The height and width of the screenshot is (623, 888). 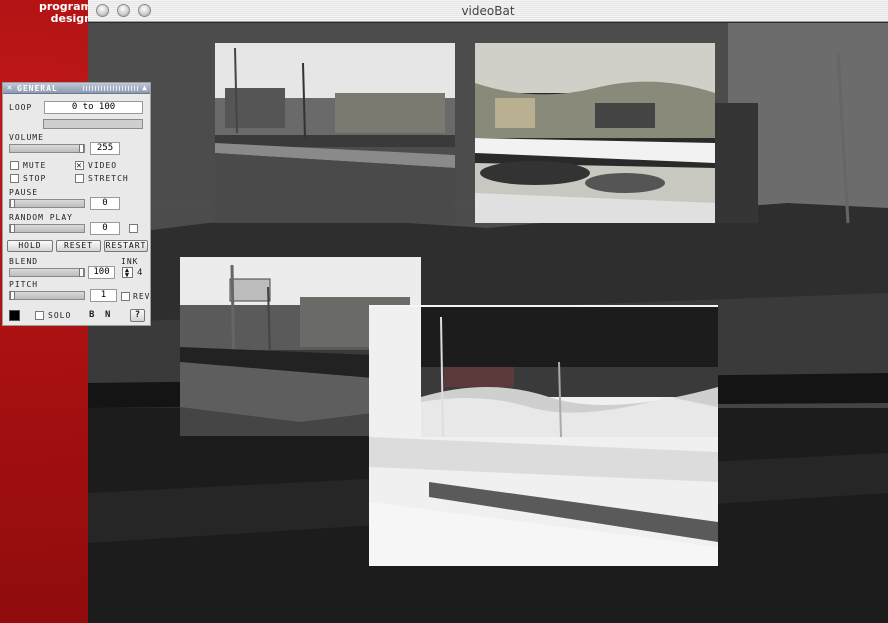 What do you see at coordinates (47, 203) in the screenshot?
I see `pause-slider` at bounding box center [47, 203].